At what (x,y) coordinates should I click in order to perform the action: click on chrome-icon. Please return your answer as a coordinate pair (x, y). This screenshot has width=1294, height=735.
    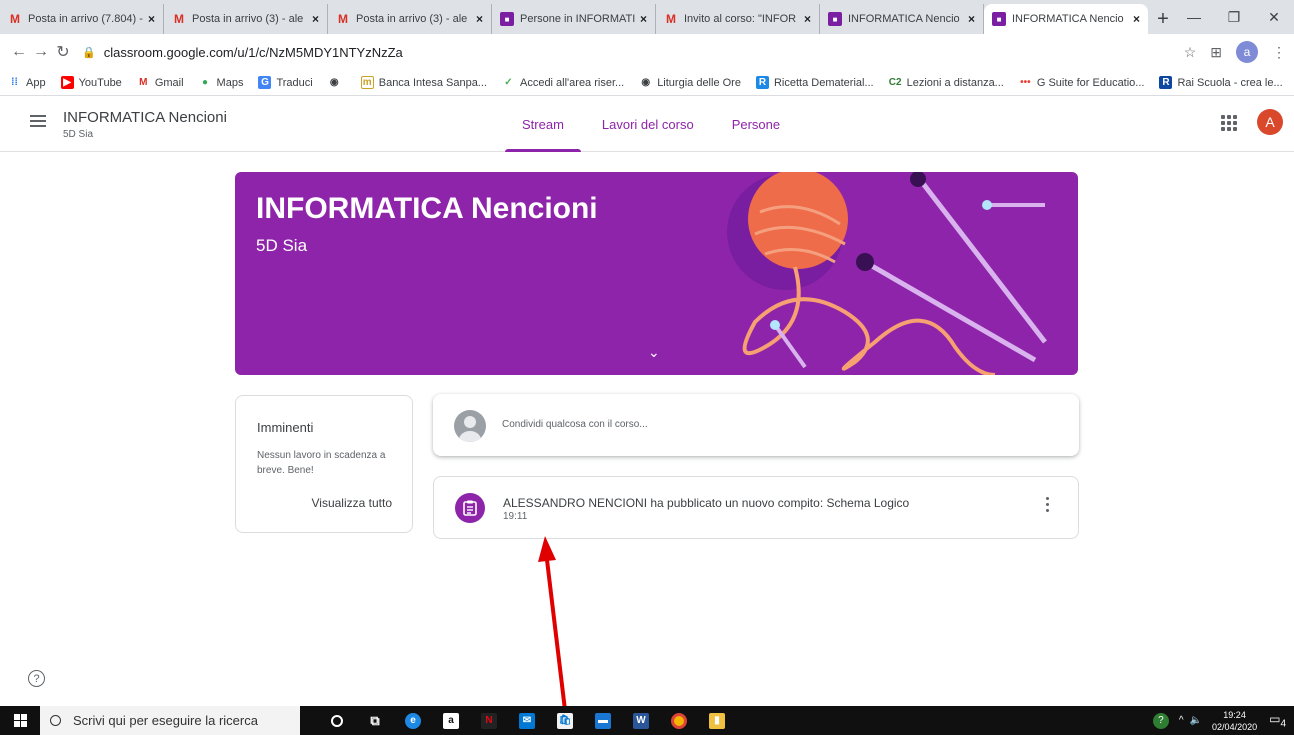
    Looking at the image, I should click on (679, 720).